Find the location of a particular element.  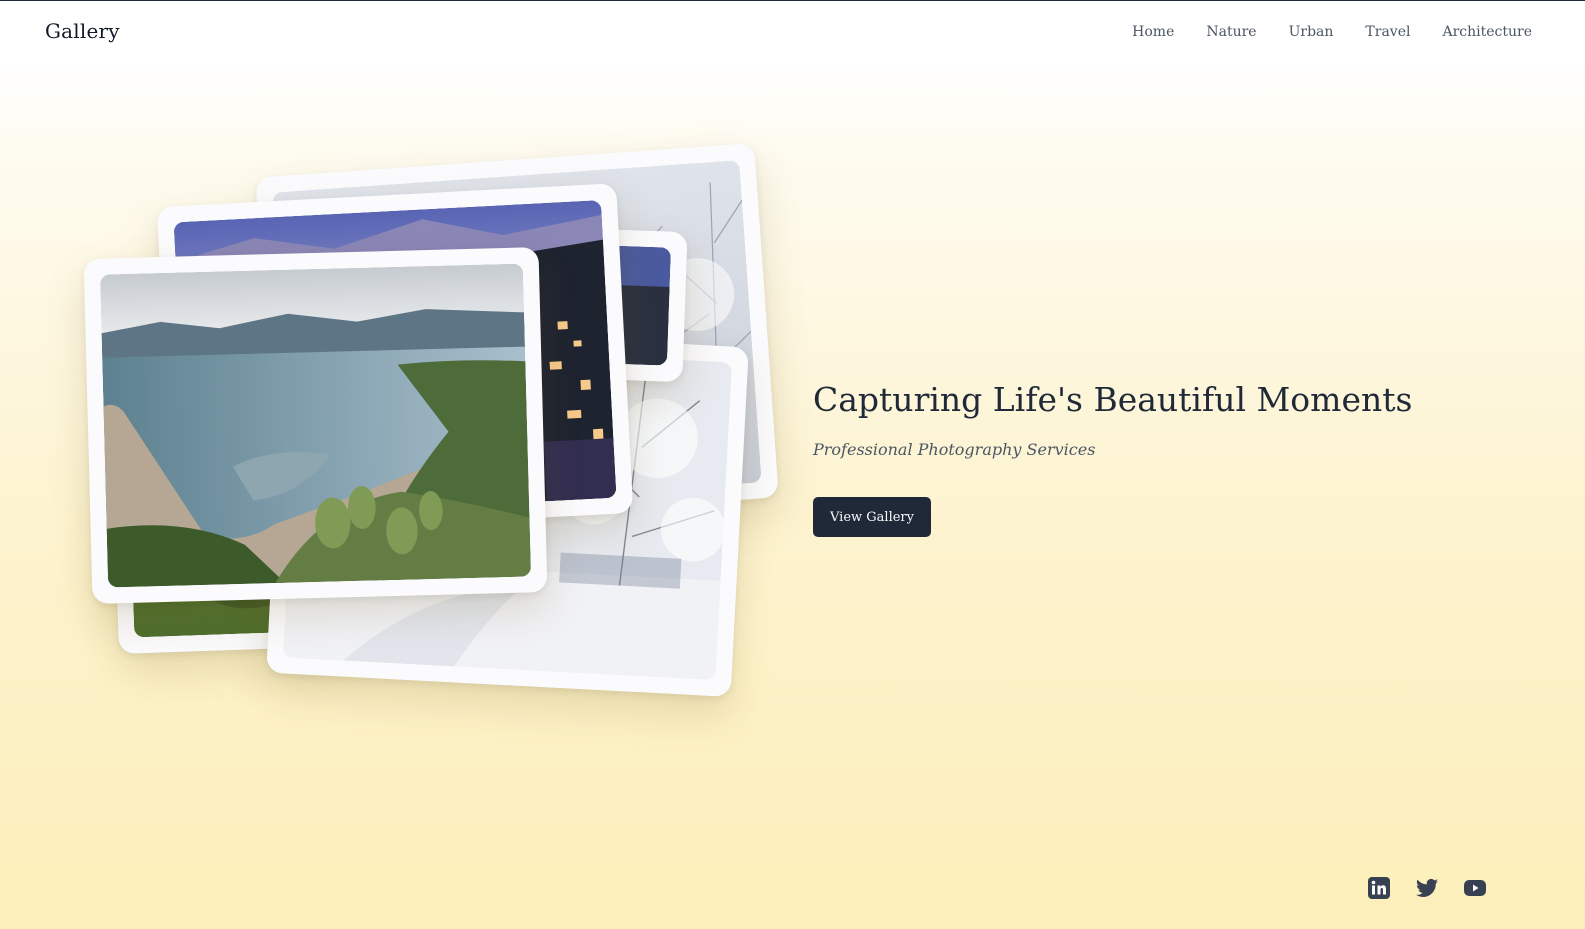

hero-subtitle: Professional Photography Services is located at coordinates (954, 449).